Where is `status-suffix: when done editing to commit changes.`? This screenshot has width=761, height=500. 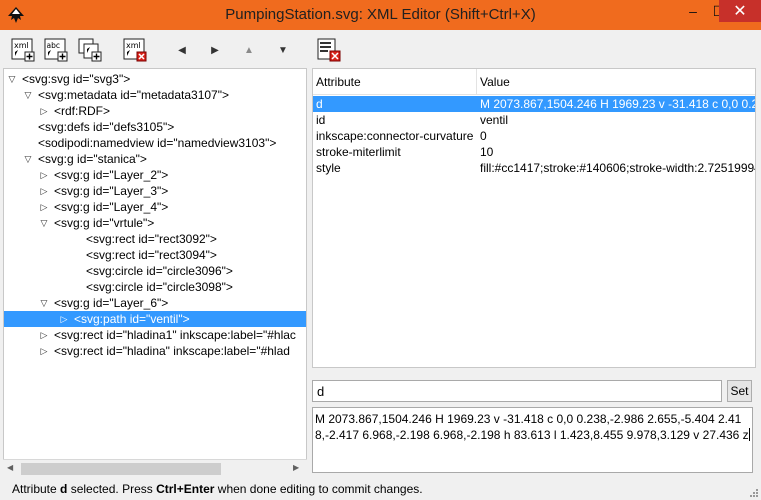
status-suffix: when done editing to commit changes. is located at coordinates (318, 489).